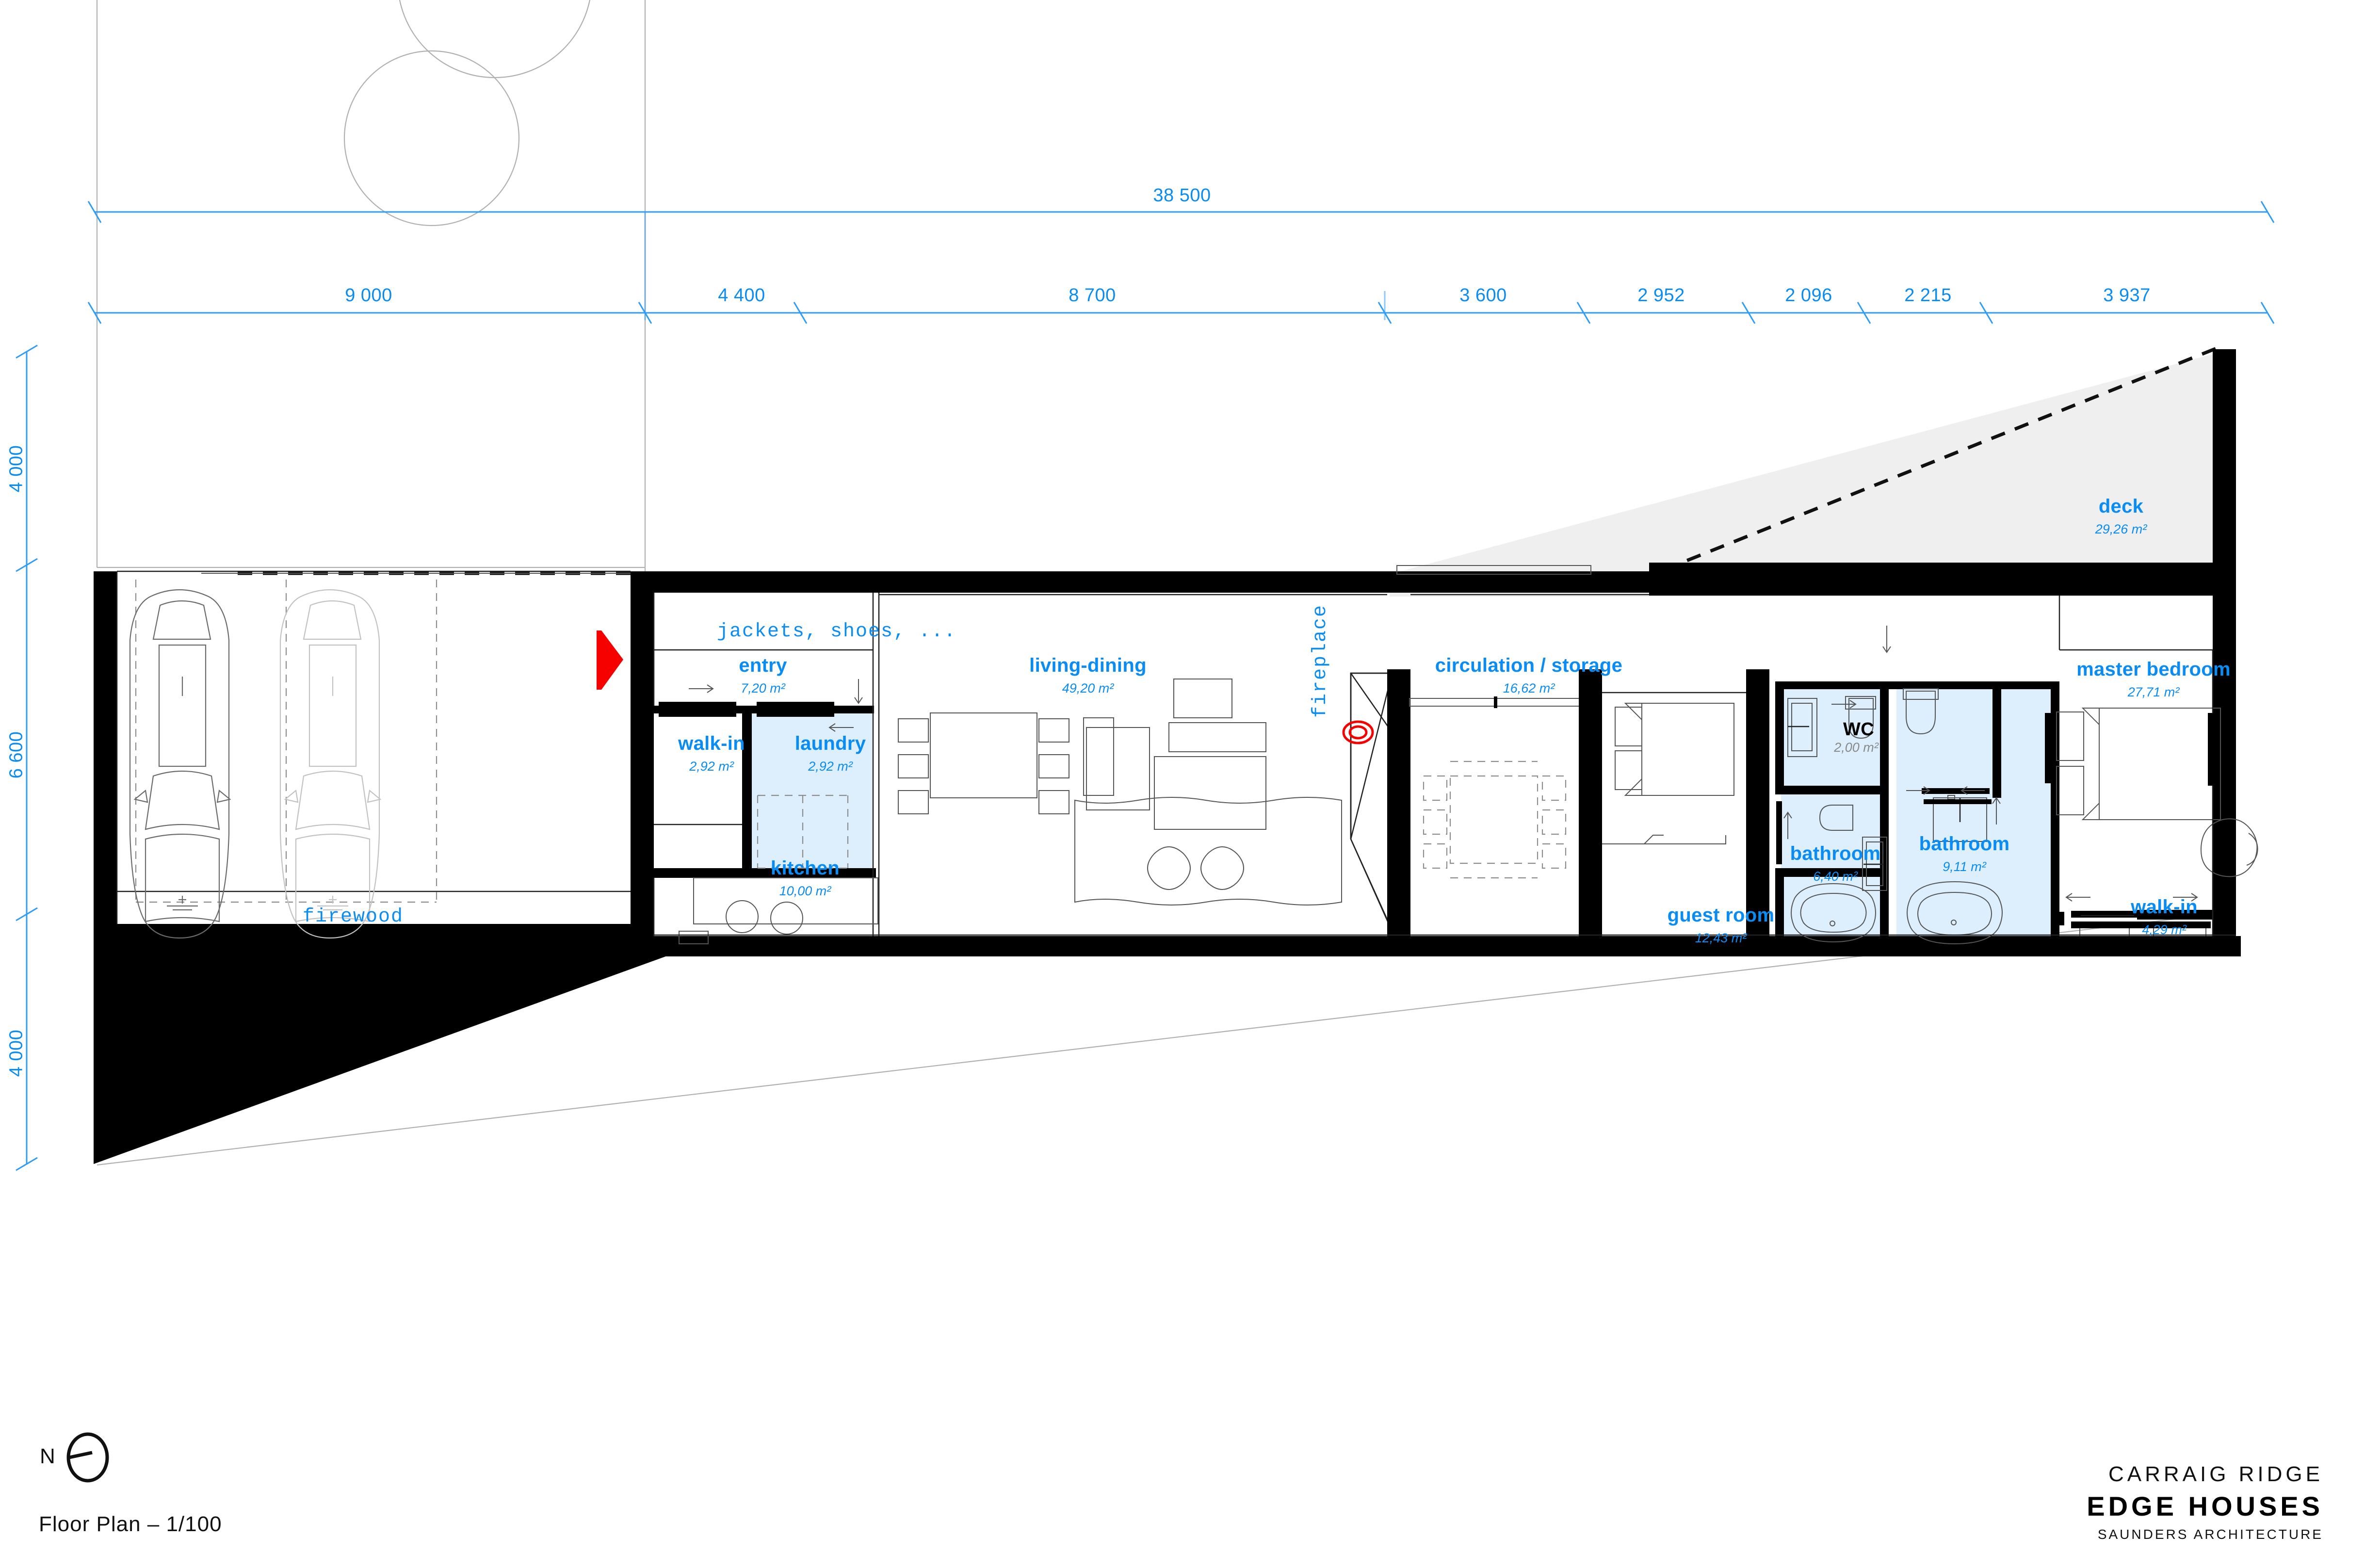 The image size is (2365, 1568). What do you see at coordinates (16, 755) in the screenshot?
I see `dimension-left-1: 6 600` at bounding box center [16, 755].